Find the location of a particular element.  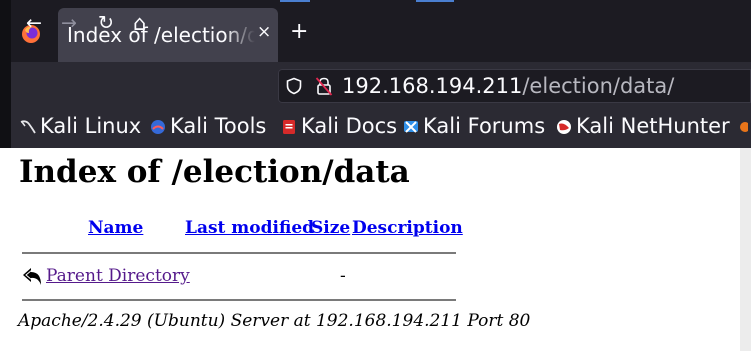

row-size: - is located at coordinates (343, 276).